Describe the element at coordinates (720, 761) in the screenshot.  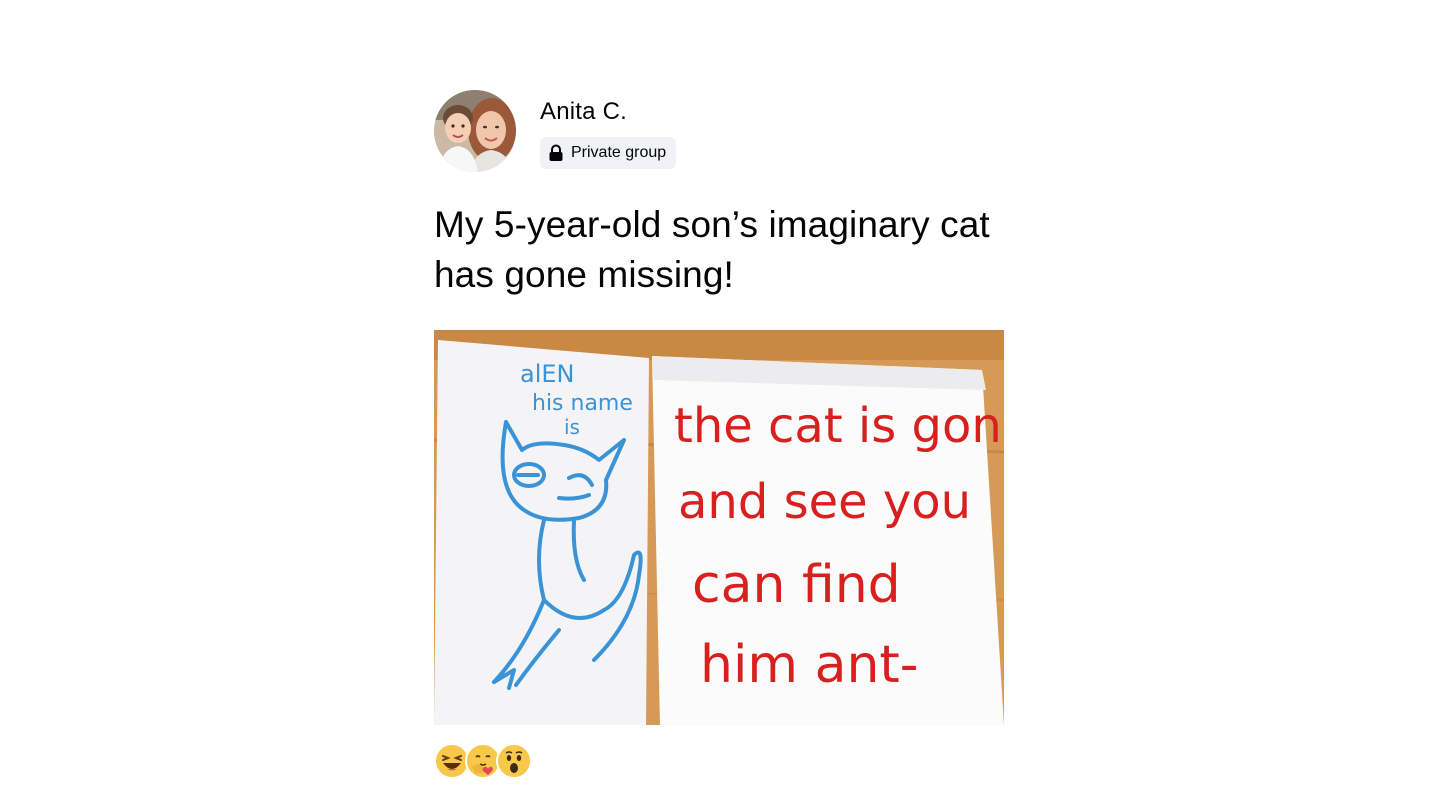
I see `reactions-row` at that location.